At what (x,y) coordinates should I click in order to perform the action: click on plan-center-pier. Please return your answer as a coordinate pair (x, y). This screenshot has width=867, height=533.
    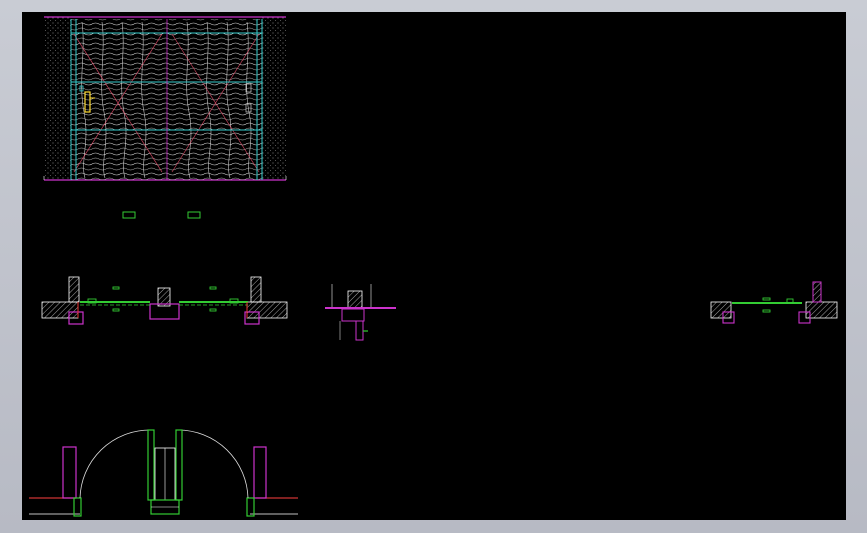
    Looking at the image, I should click on (164, 297).